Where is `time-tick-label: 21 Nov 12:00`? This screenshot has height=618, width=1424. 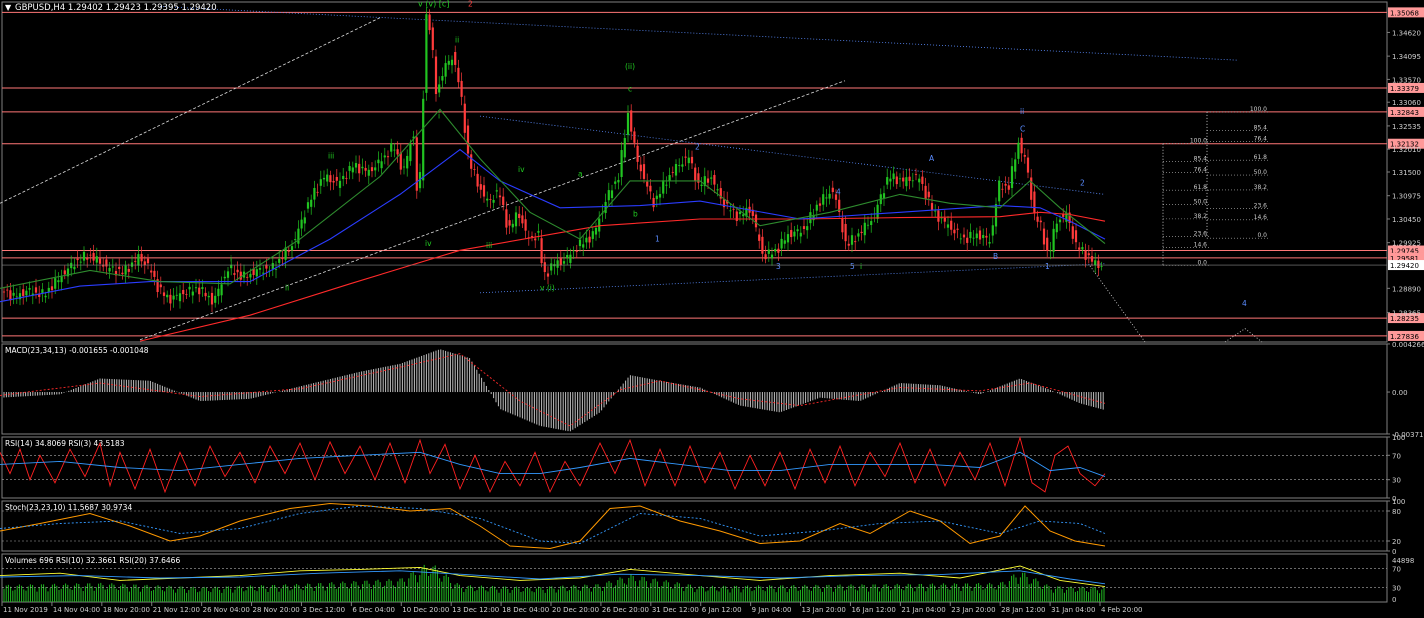 time-tick-label: 21 Nov 12:00 is located at coordinates (176, 610).